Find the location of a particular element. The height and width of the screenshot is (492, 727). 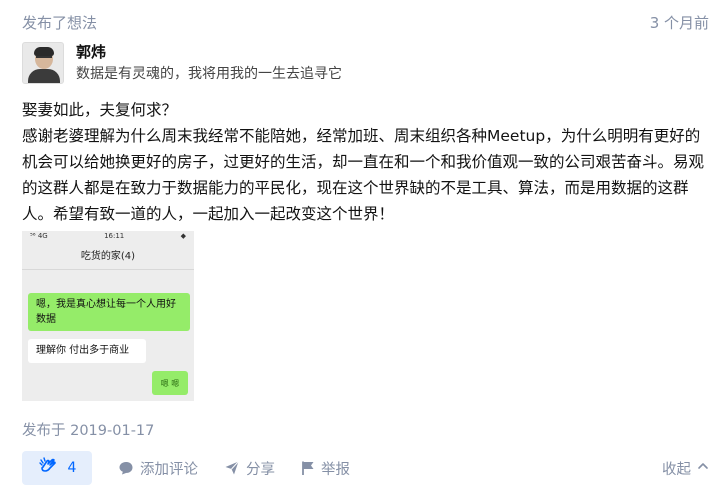

share-button: 分享 is located at coordinates (249, 468).